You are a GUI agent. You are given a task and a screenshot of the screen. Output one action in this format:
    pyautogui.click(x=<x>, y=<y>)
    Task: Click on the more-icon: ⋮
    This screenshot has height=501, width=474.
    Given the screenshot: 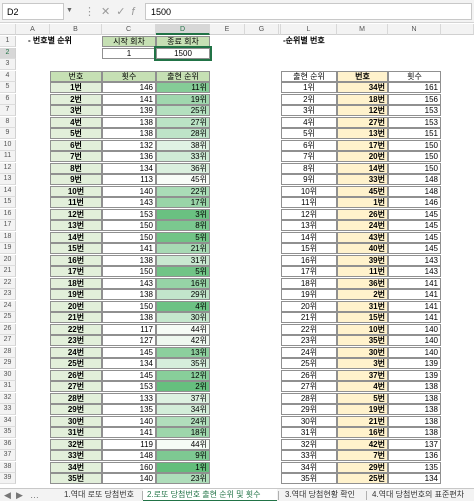 What is the action you would take?
    pyautogui.click(x=92, y=12)
    